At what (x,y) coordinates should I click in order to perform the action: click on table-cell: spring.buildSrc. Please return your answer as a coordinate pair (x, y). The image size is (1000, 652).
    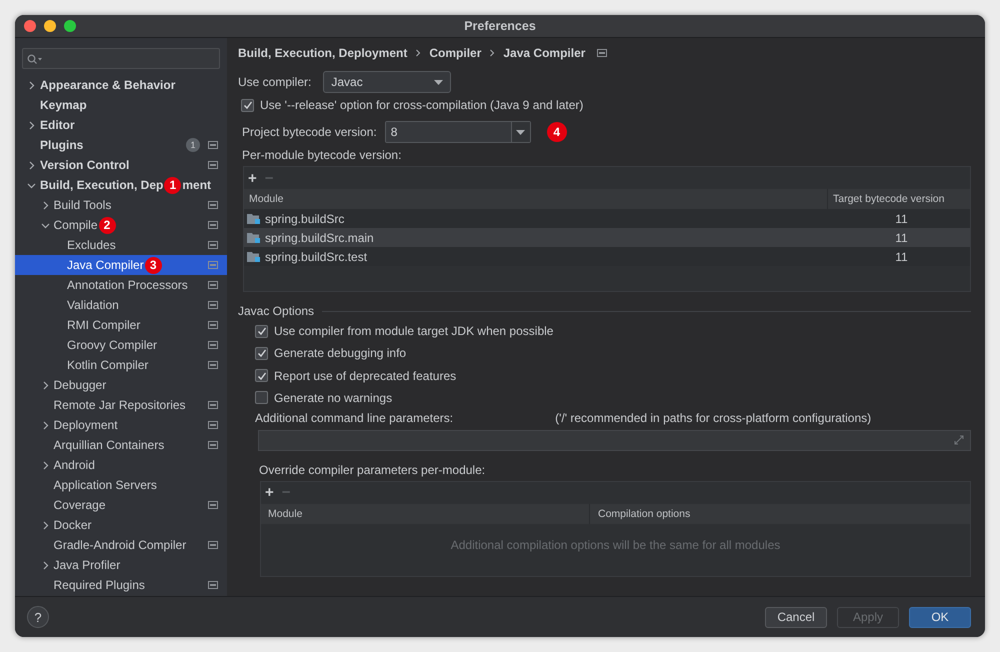
    Looking at the image, I should click on (304, 219).